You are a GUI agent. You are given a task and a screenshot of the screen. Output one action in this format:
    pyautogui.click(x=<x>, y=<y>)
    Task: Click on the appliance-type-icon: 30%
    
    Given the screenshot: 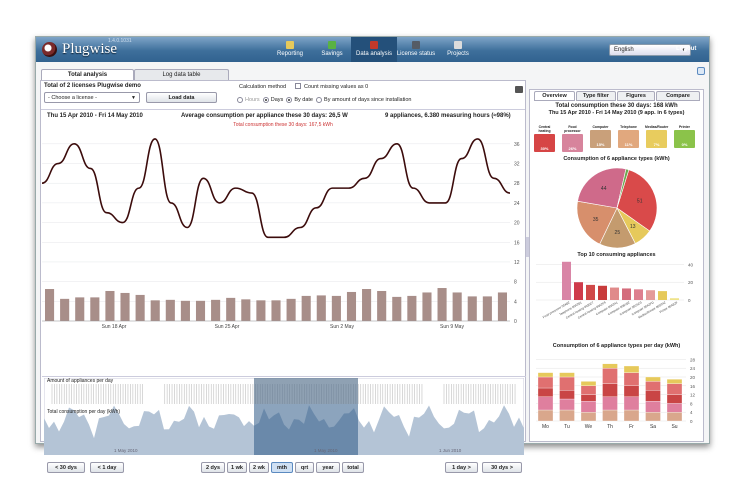 What is the action you would take?
    pyautogui.click(x=544, y=143)
    